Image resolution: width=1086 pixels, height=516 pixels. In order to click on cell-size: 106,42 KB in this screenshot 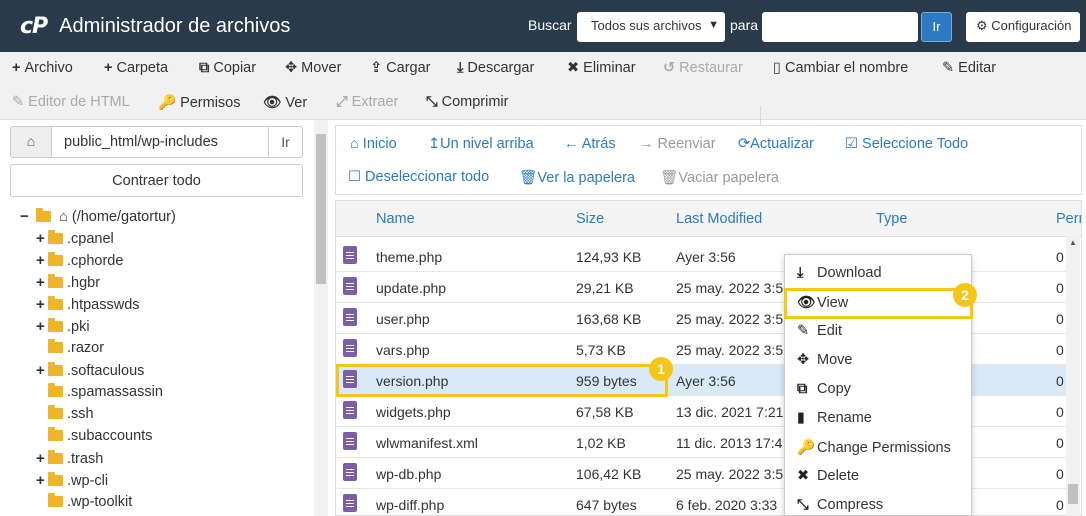, I will do `click(609, 474)`.